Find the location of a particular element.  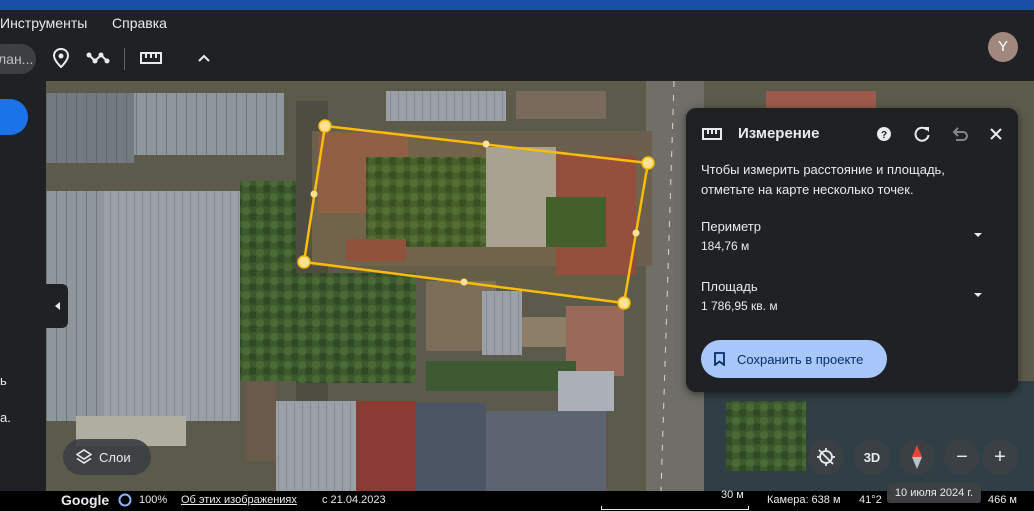

measure-title: Измерение is located at coordinates (779, 133).